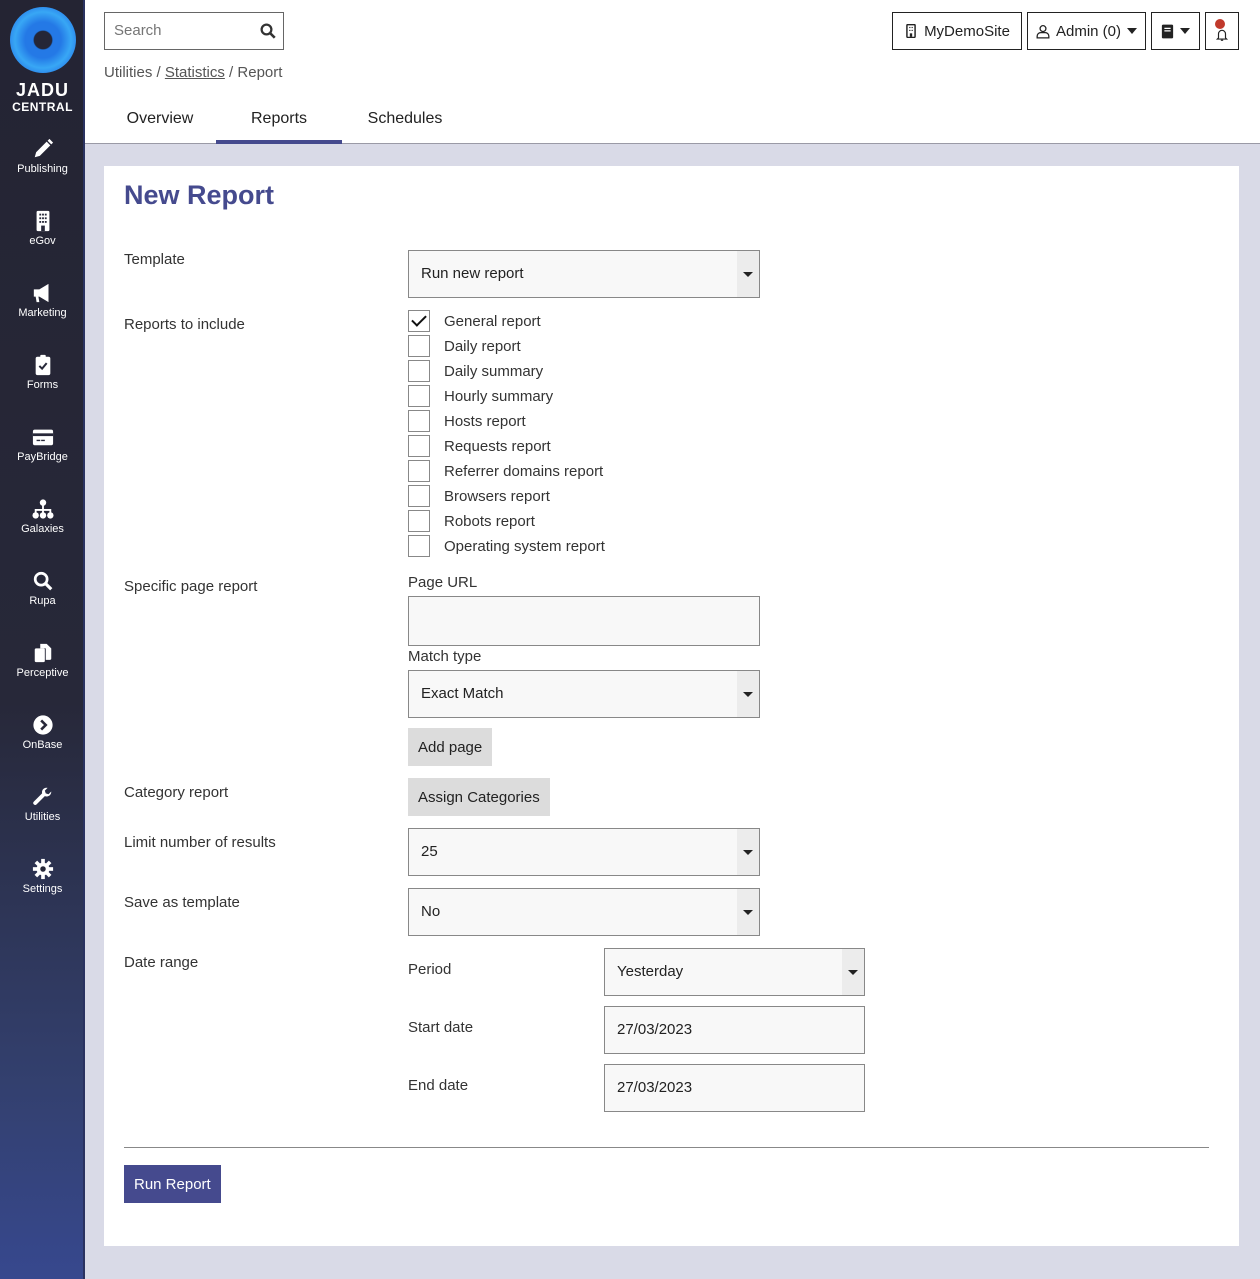 This screenshot has width=1260, height=1279. I want to click on checkbox-label: Hosts report, so click(485, 421).